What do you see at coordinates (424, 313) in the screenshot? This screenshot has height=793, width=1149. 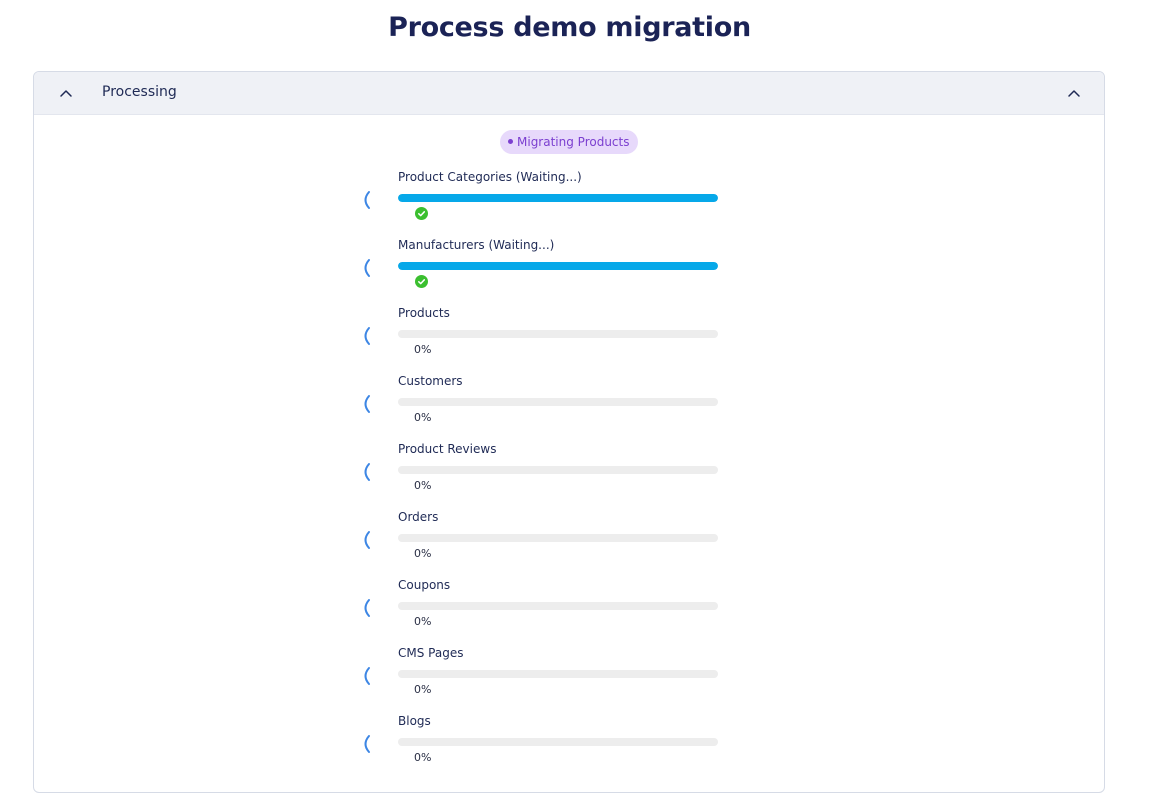 I see `step-label: Products` at bounding box center [424, 313].